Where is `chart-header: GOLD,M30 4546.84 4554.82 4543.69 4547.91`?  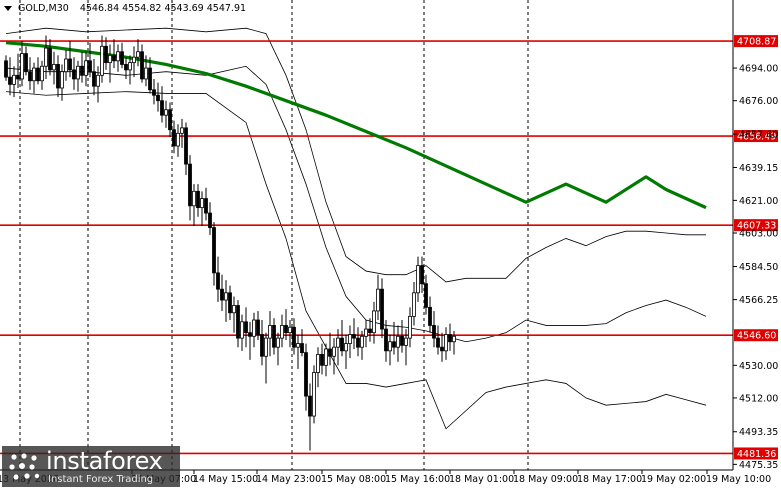
chart-header: GOLD,M30 4546.84 4554.82 4543.69 4547.91 is located at coordinates (125, 8).